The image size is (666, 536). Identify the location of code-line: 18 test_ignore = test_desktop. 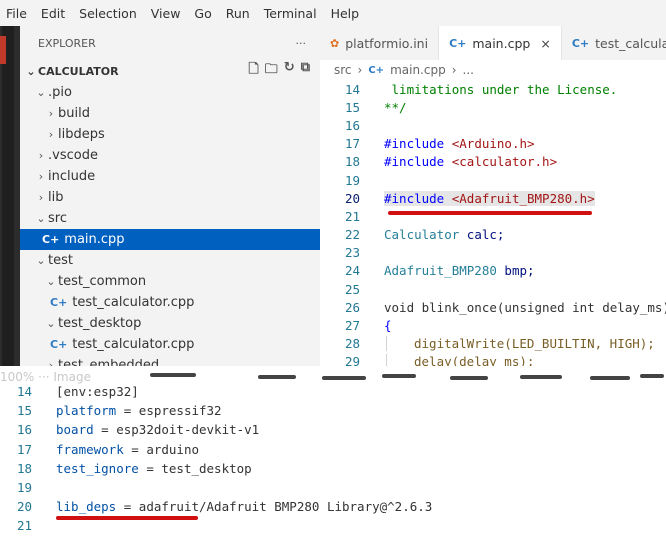
(333, 468).